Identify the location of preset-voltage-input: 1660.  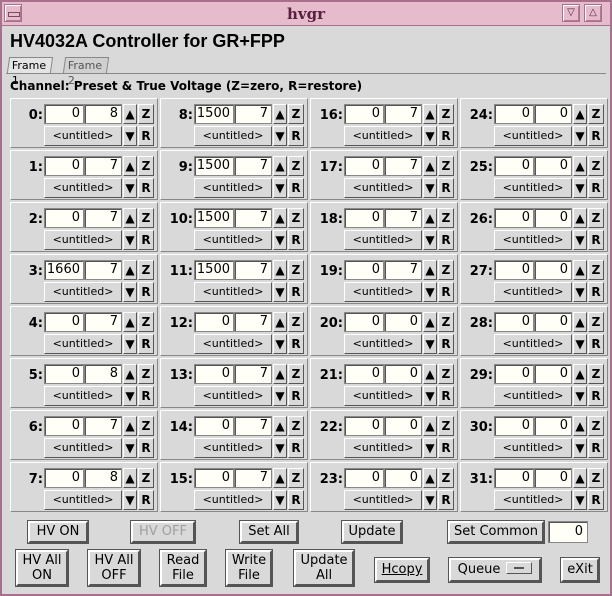
(64, 270).